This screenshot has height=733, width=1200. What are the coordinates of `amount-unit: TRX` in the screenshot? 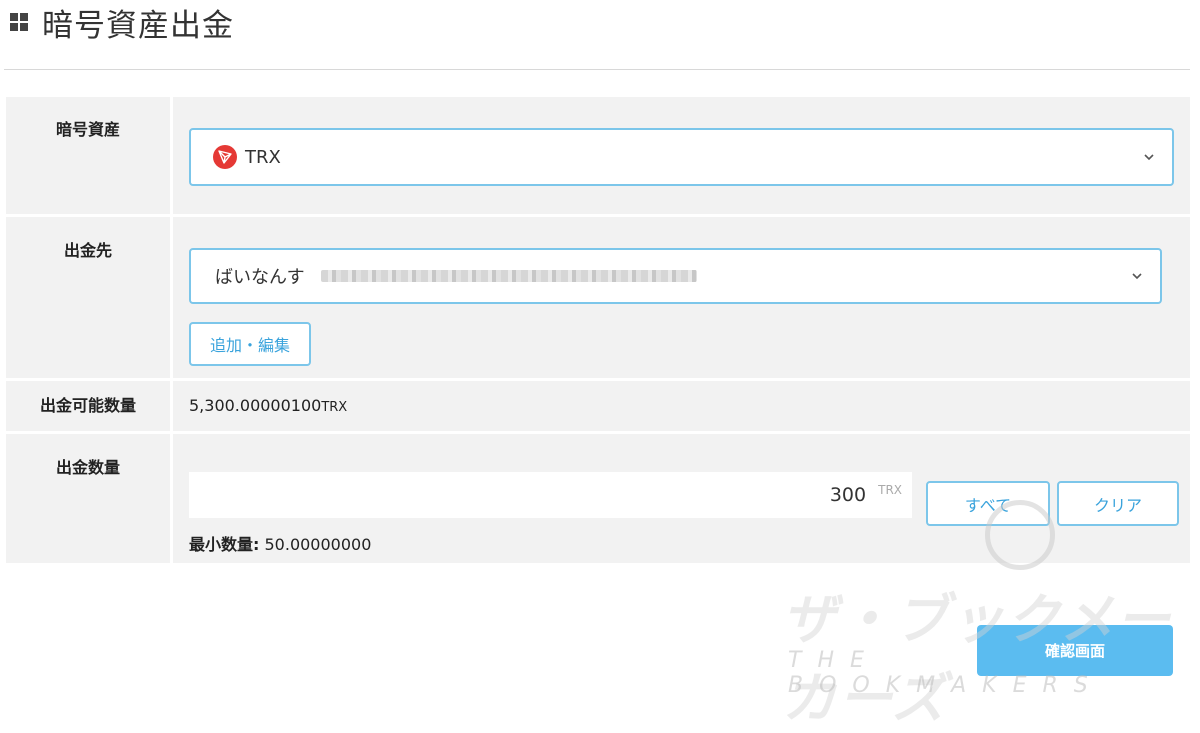 It's located at (890, 490).